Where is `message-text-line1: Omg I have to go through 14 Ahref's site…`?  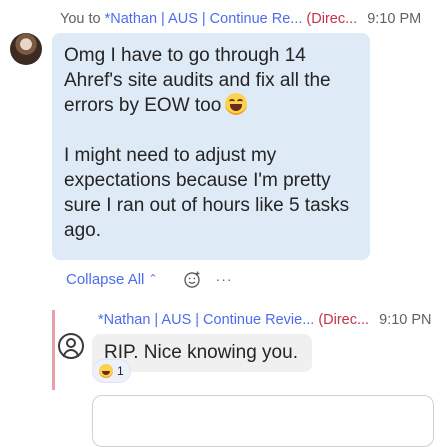 message-text-line1: Omg I have to go through 14 Ahref's site… is located at coordinates (200, 80).